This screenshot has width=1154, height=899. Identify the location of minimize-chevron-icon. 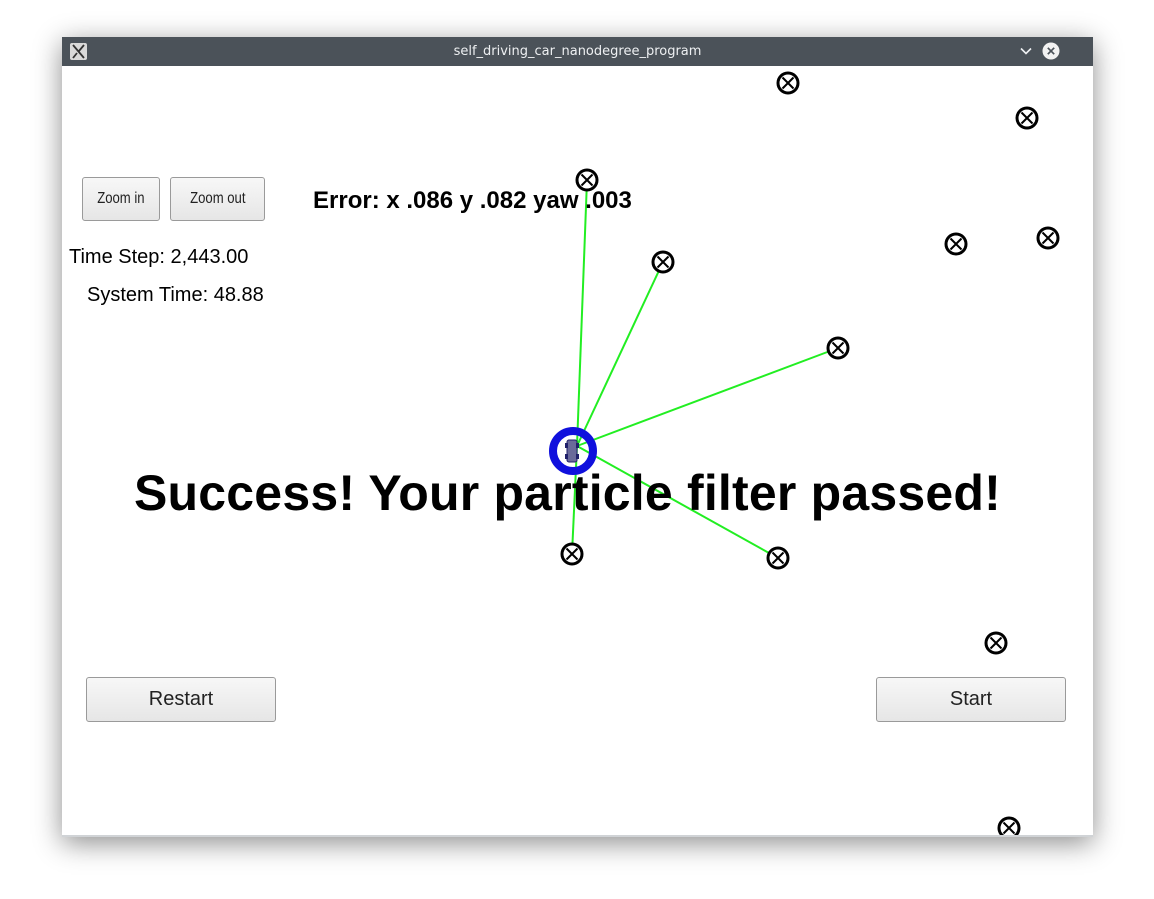
(1026, 51).